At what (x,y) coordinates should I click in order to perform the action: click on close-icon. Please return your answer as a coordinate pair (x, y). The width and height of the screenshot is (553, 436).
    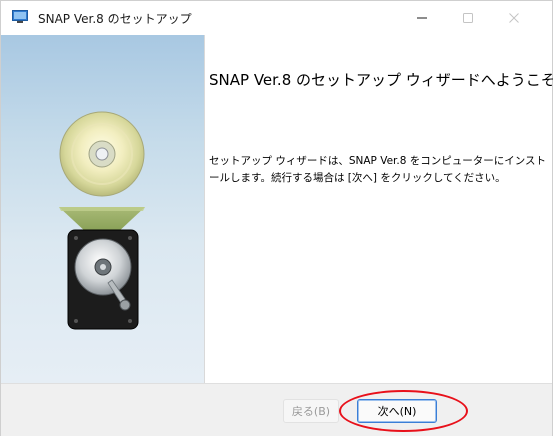
    Looking at the image, I should click on (514, 18).